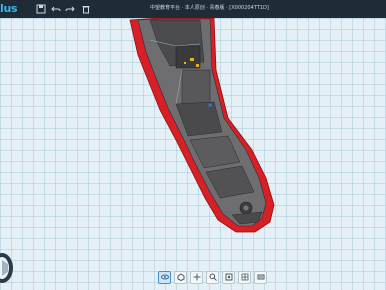 This screenshot has width=386, height=290. What do you see at coordinates (246, 208) in the screenshot?
I see `turret-center` at bounding box center [246, 208].